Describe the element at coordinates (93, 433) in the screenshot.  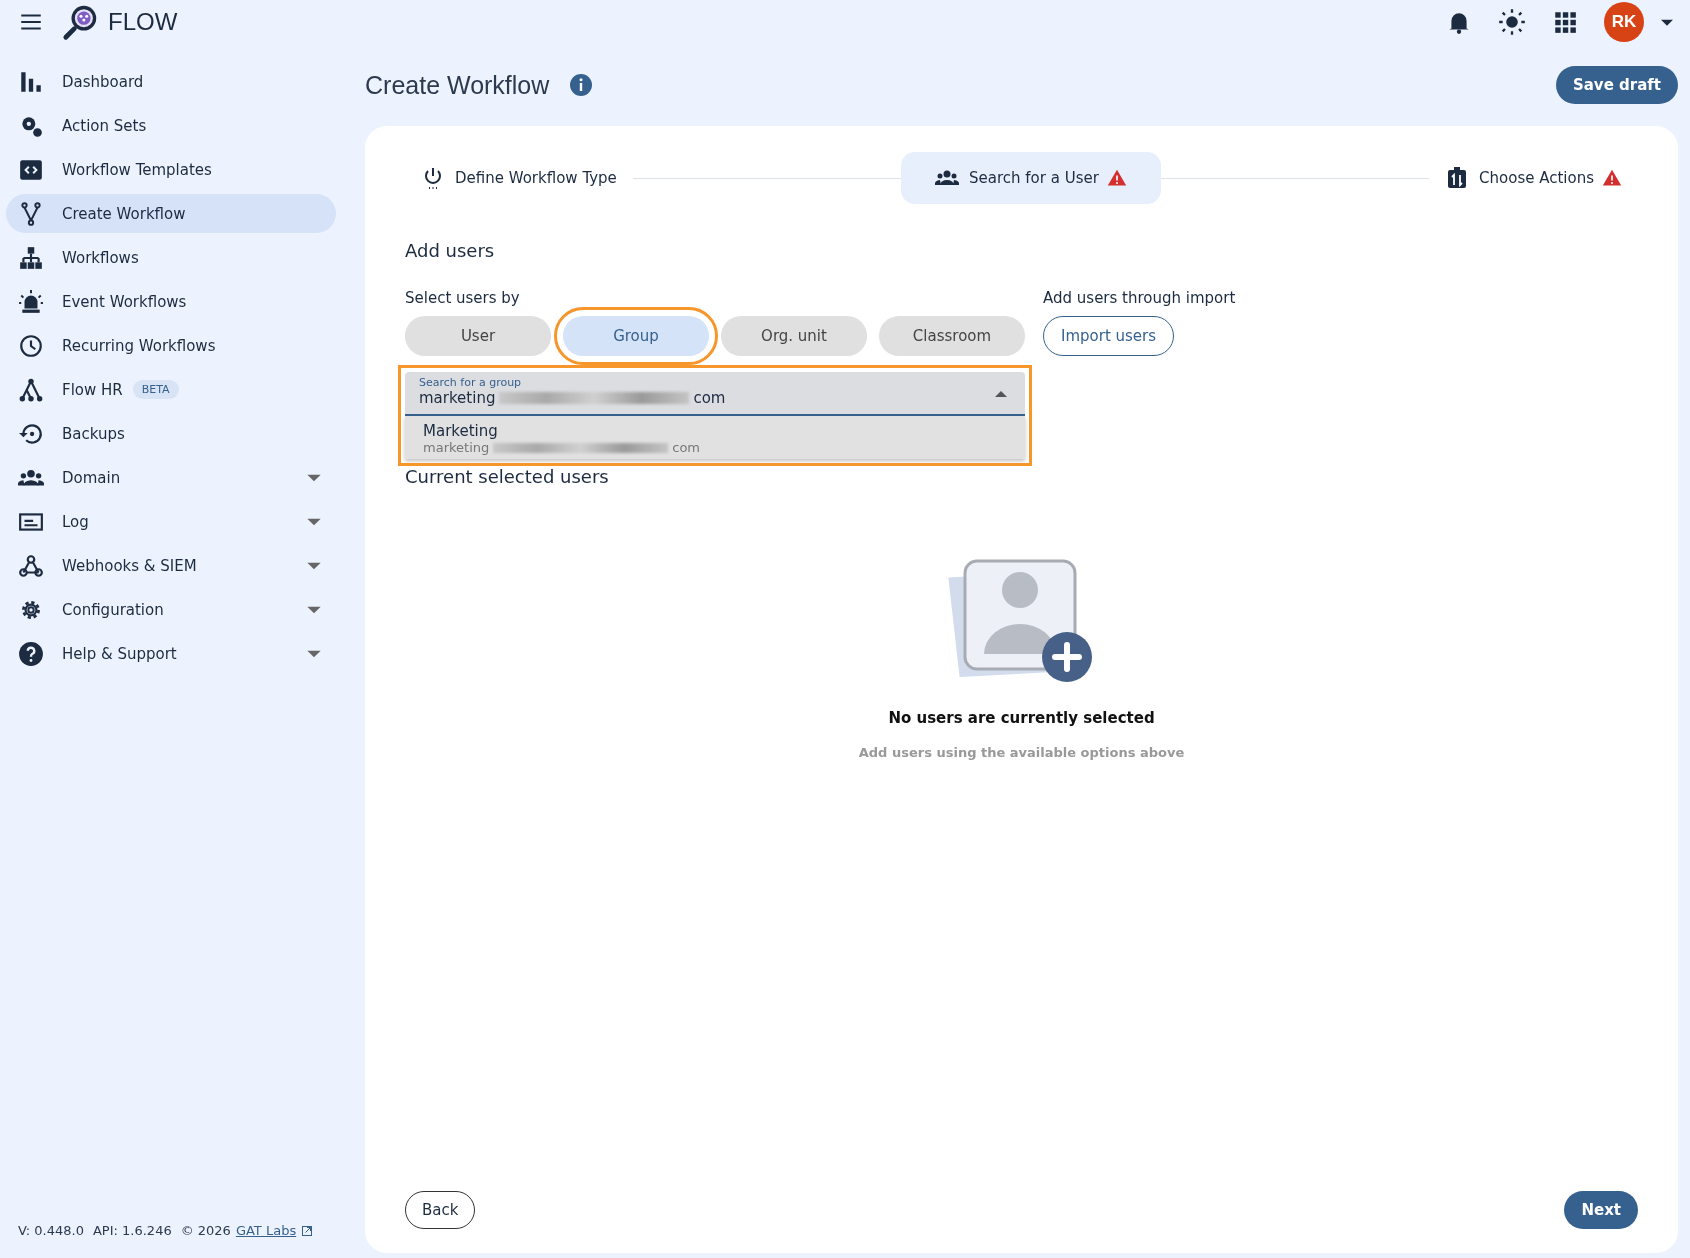
I see `sidebar-item-label: Backups` at that location.